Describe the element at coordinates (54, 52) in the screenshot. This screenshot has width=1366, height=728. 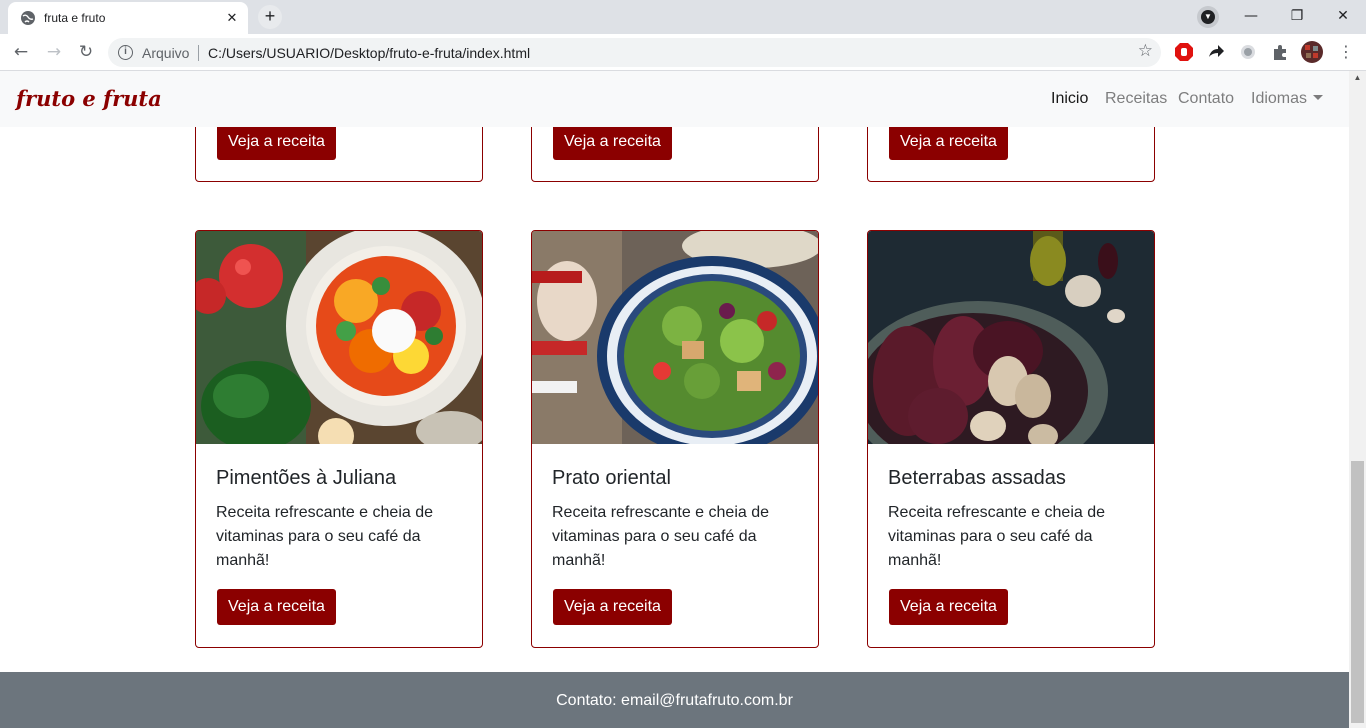
I see `forward-icon: →` at that location.